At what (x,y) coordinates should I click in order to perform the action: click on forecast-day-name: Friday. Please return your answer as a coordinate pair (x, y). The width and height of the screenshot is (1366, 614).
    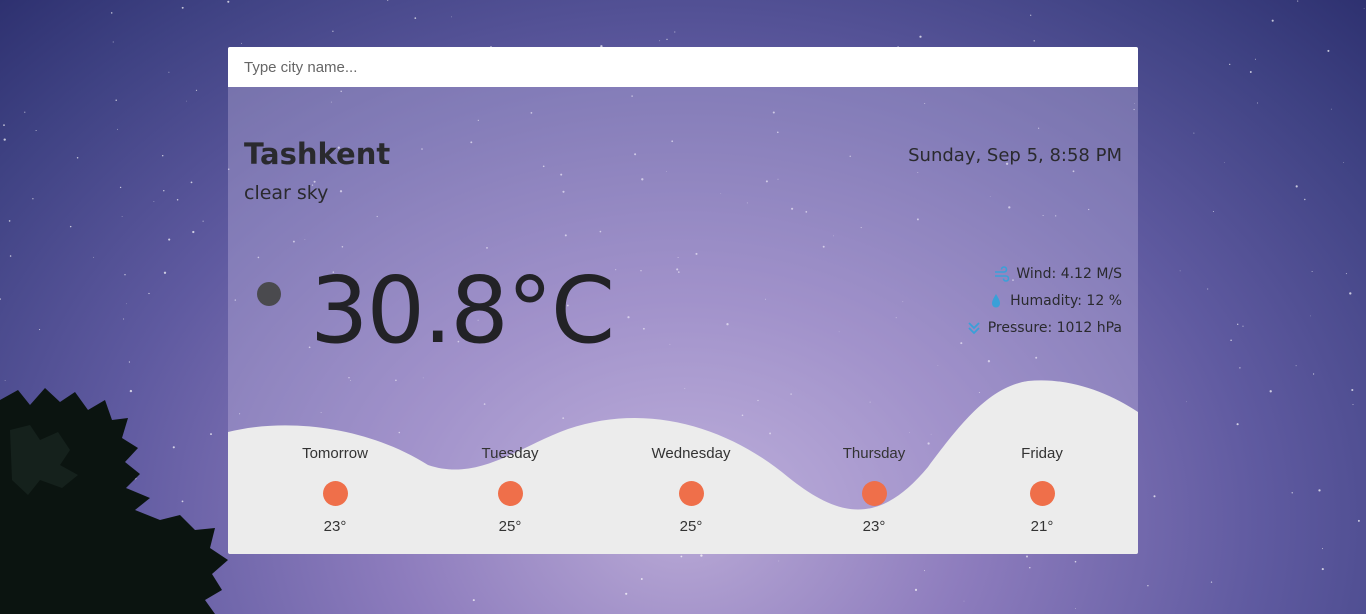
    Looking at the image, I should click on (1042, 453).